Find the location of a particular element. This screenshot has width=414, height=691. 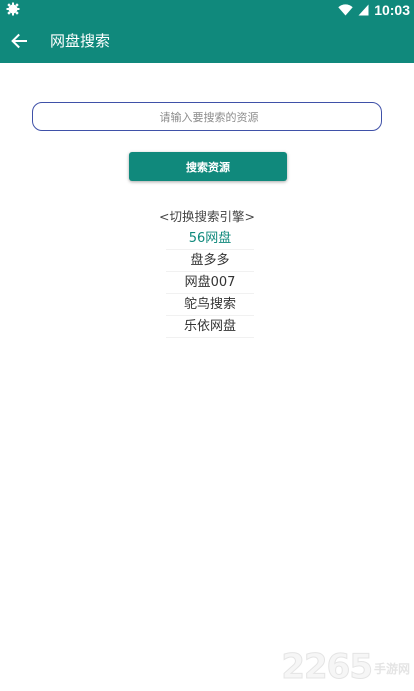

engine-item-panduoduo: 盘多多 is located at coordinates (210, 261).